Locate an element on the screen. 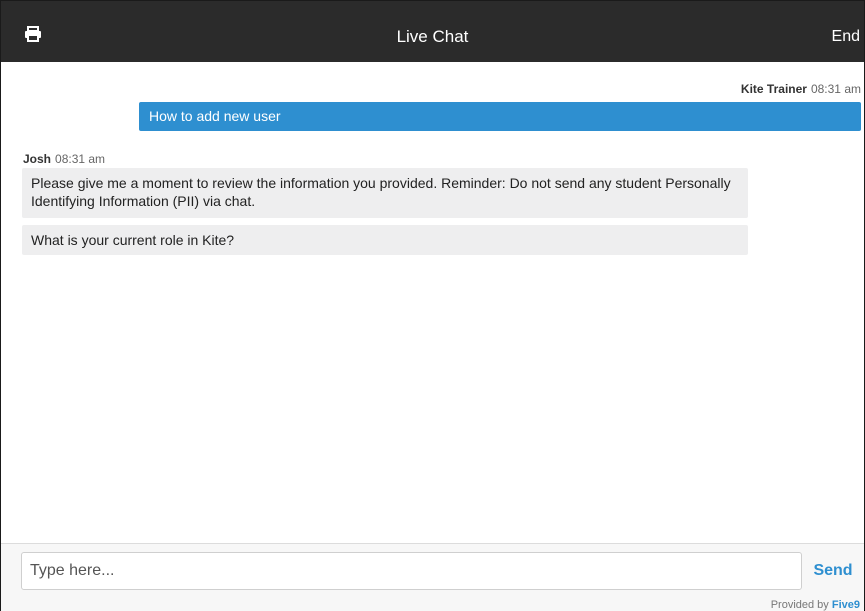 The width and height of the screenshot is (865, 611). message-input is located at coordinates (411, 571).